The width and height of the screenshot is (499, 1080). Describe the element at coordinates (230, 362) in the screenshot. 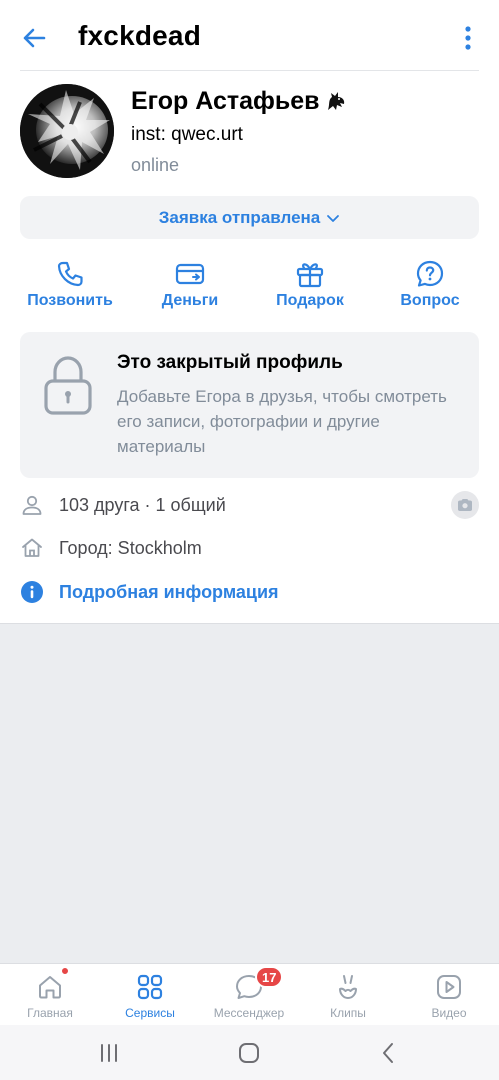

I see `private-profile-title: Это закрытый профиль` at that location.